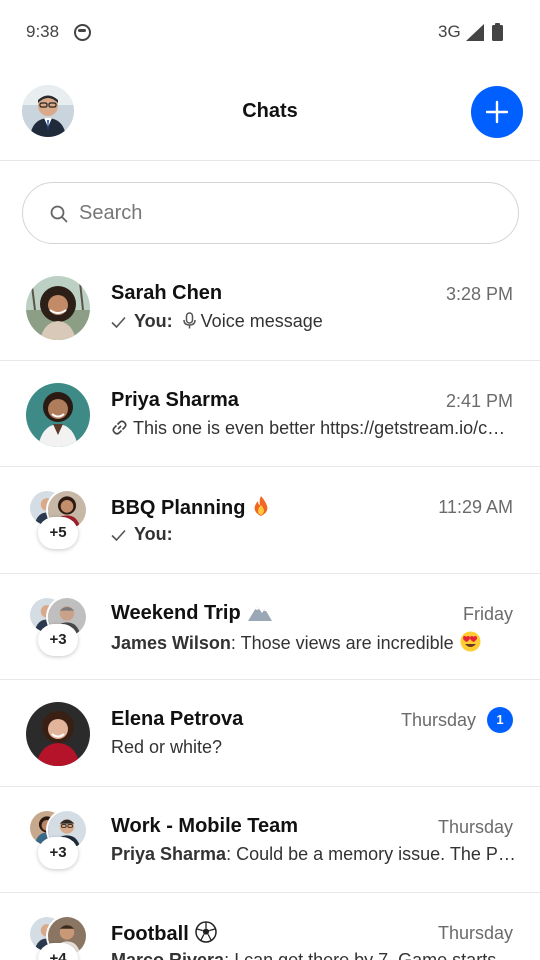 This screenshot has width=540, height=960. What do you see at coordinates (449, 31) in the screenshot?
I see `network-type: 3G` at bounding box center [449, 31].